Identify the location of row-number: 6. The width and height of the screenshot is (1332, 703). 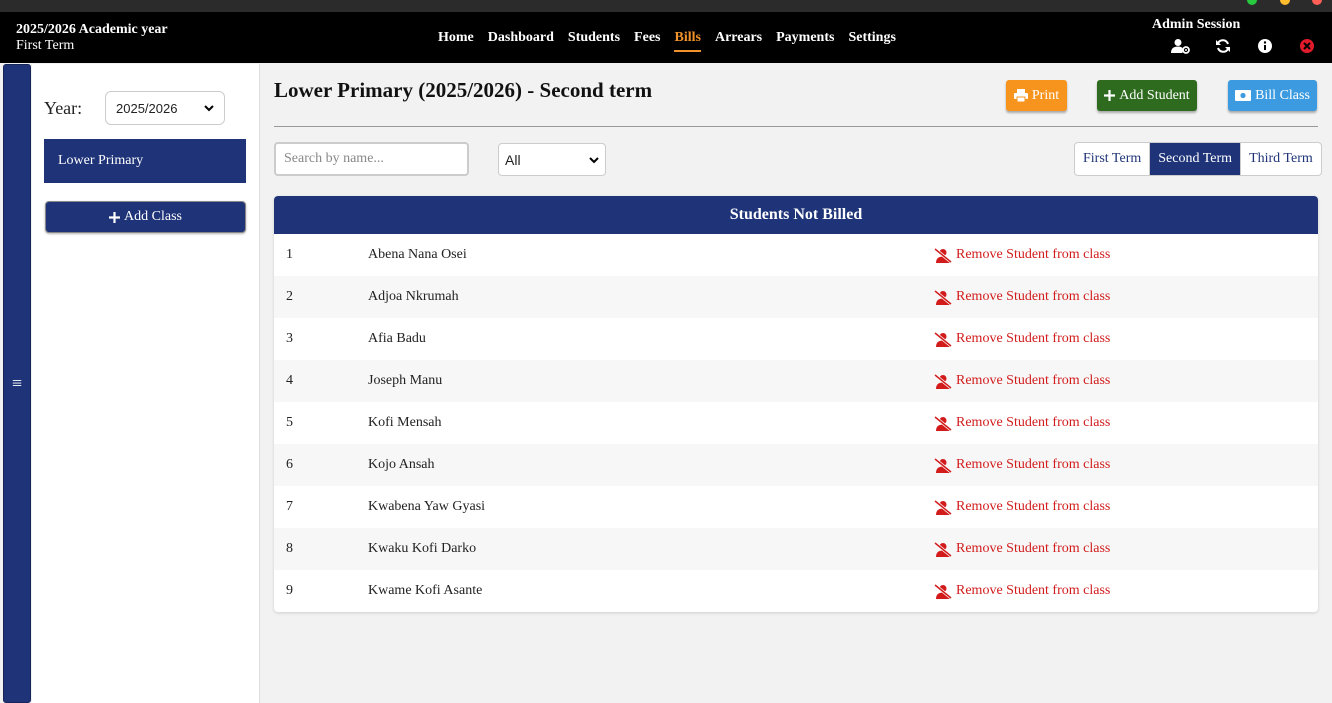
(289, 464).